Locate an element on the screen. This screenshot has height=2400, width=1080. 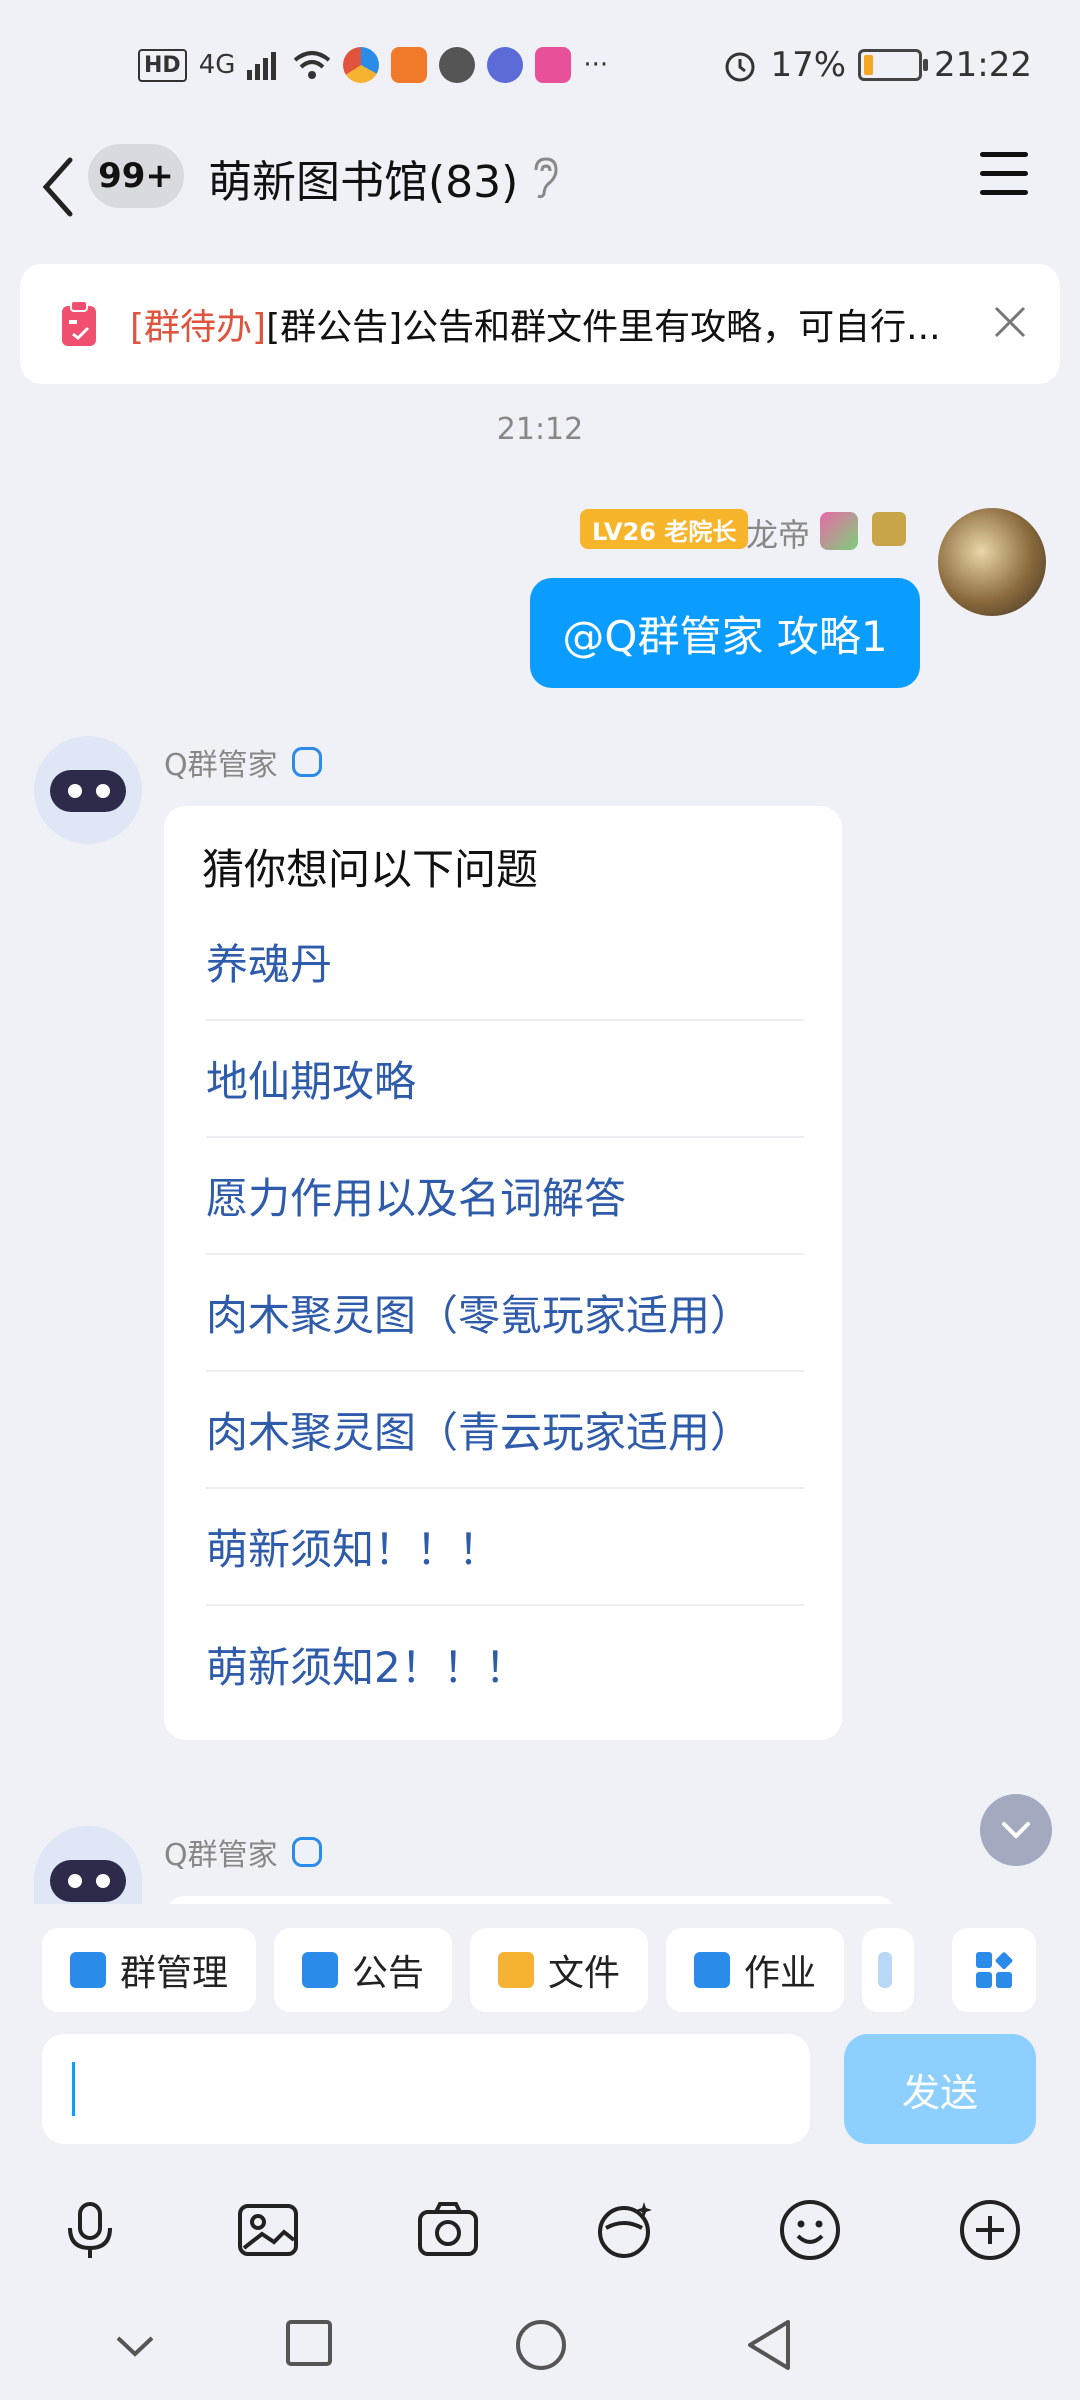
clipboard-icon is located at coordinates (79, 323).